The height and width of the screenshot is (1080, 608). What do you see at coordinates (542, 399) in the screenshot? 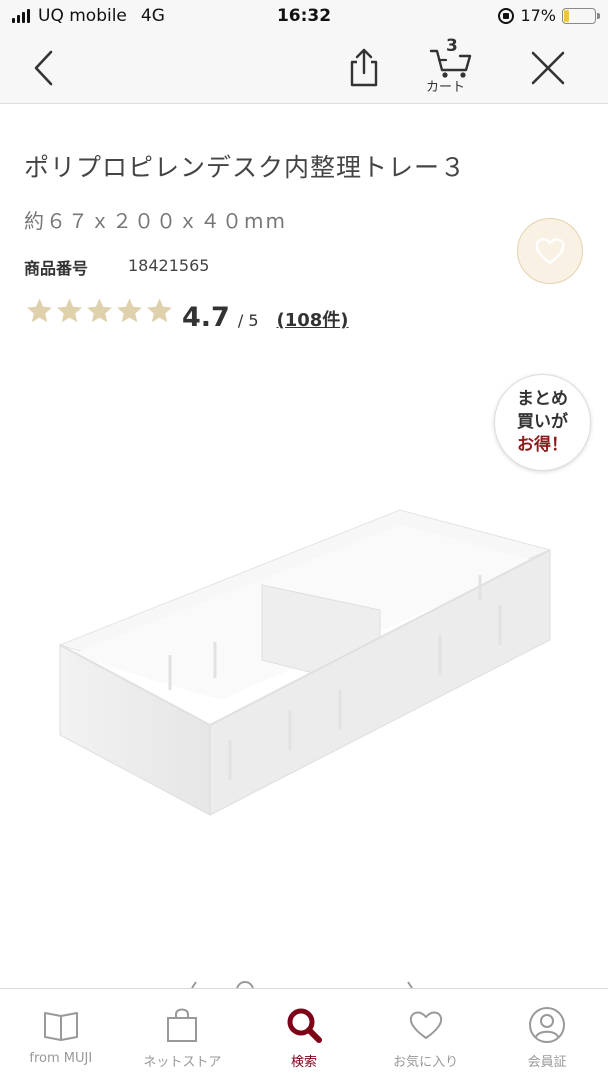
I see `bulk-badge-line1: まとめ` at bounding box center [542, 399].